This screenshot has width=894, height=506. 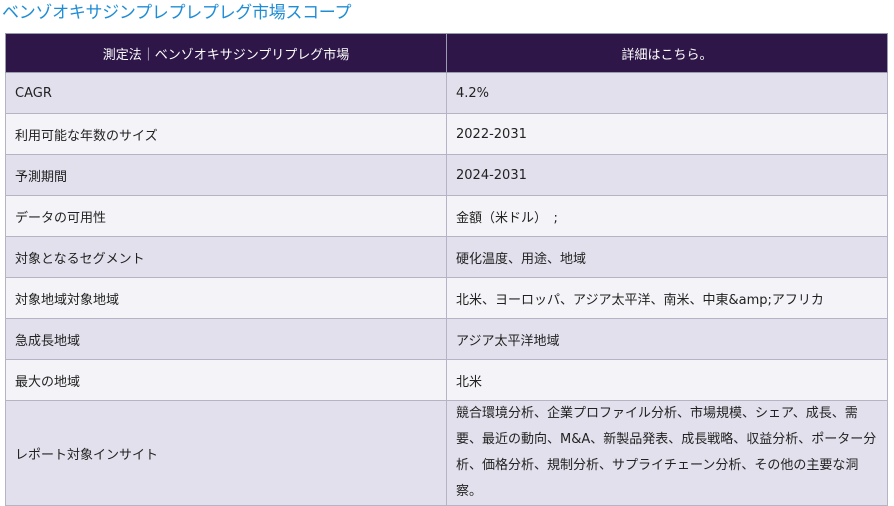 I want to click on table-row: データの可用性 金額（米ドル） ;, so click(x=446, y=216).